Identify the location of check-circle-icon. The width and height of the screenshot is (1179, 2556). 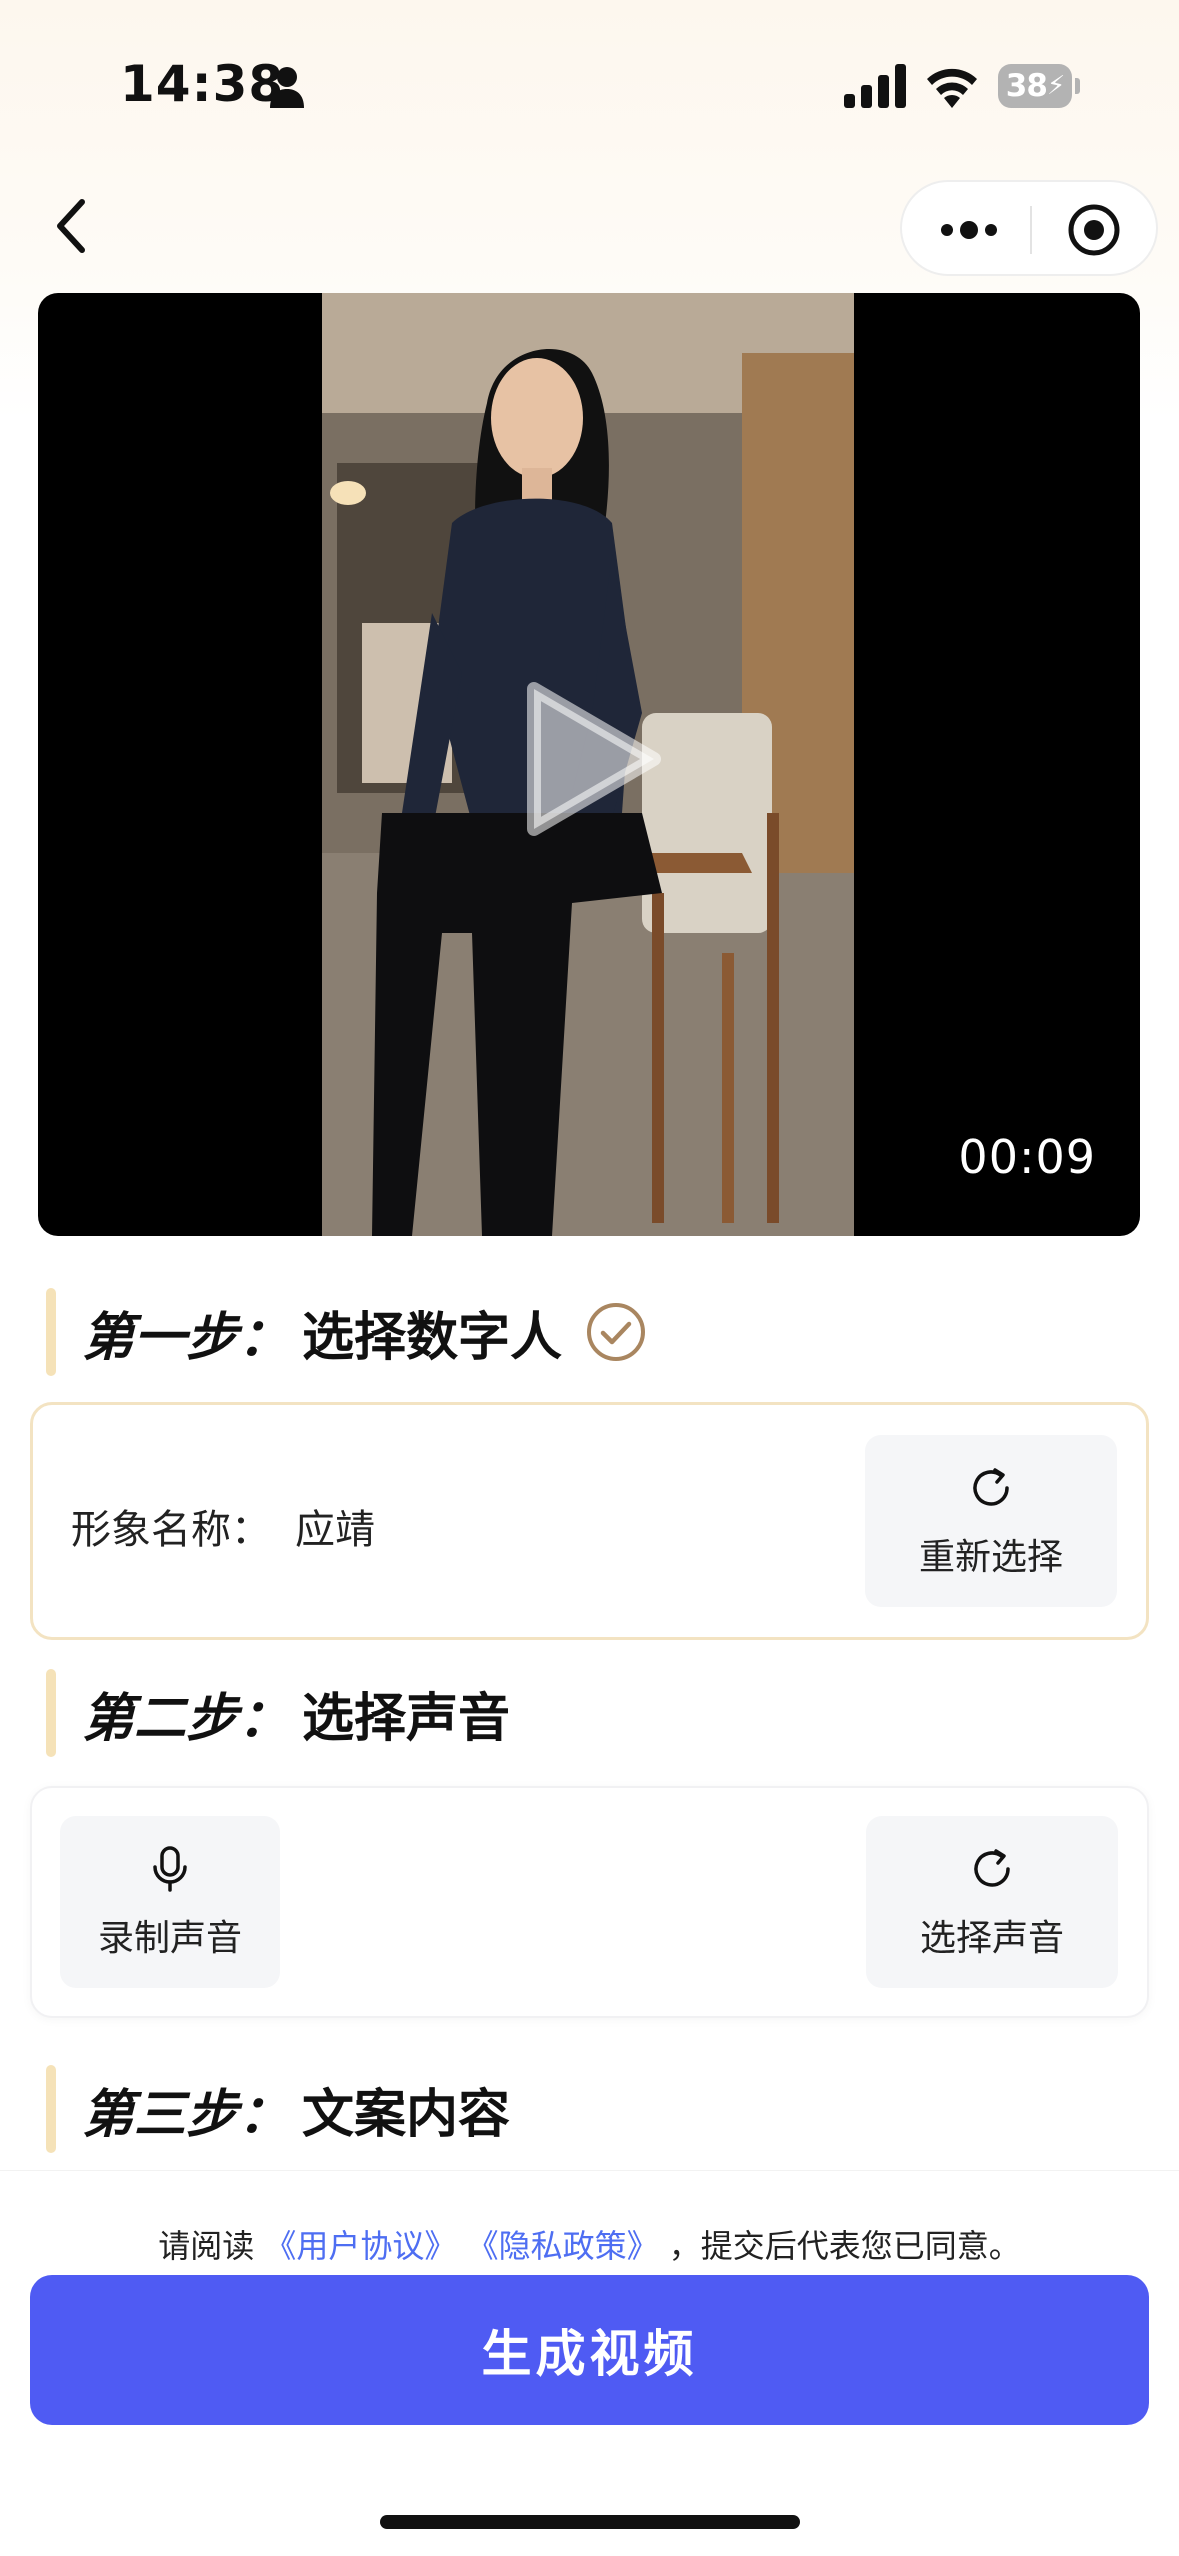
(616, 1332).